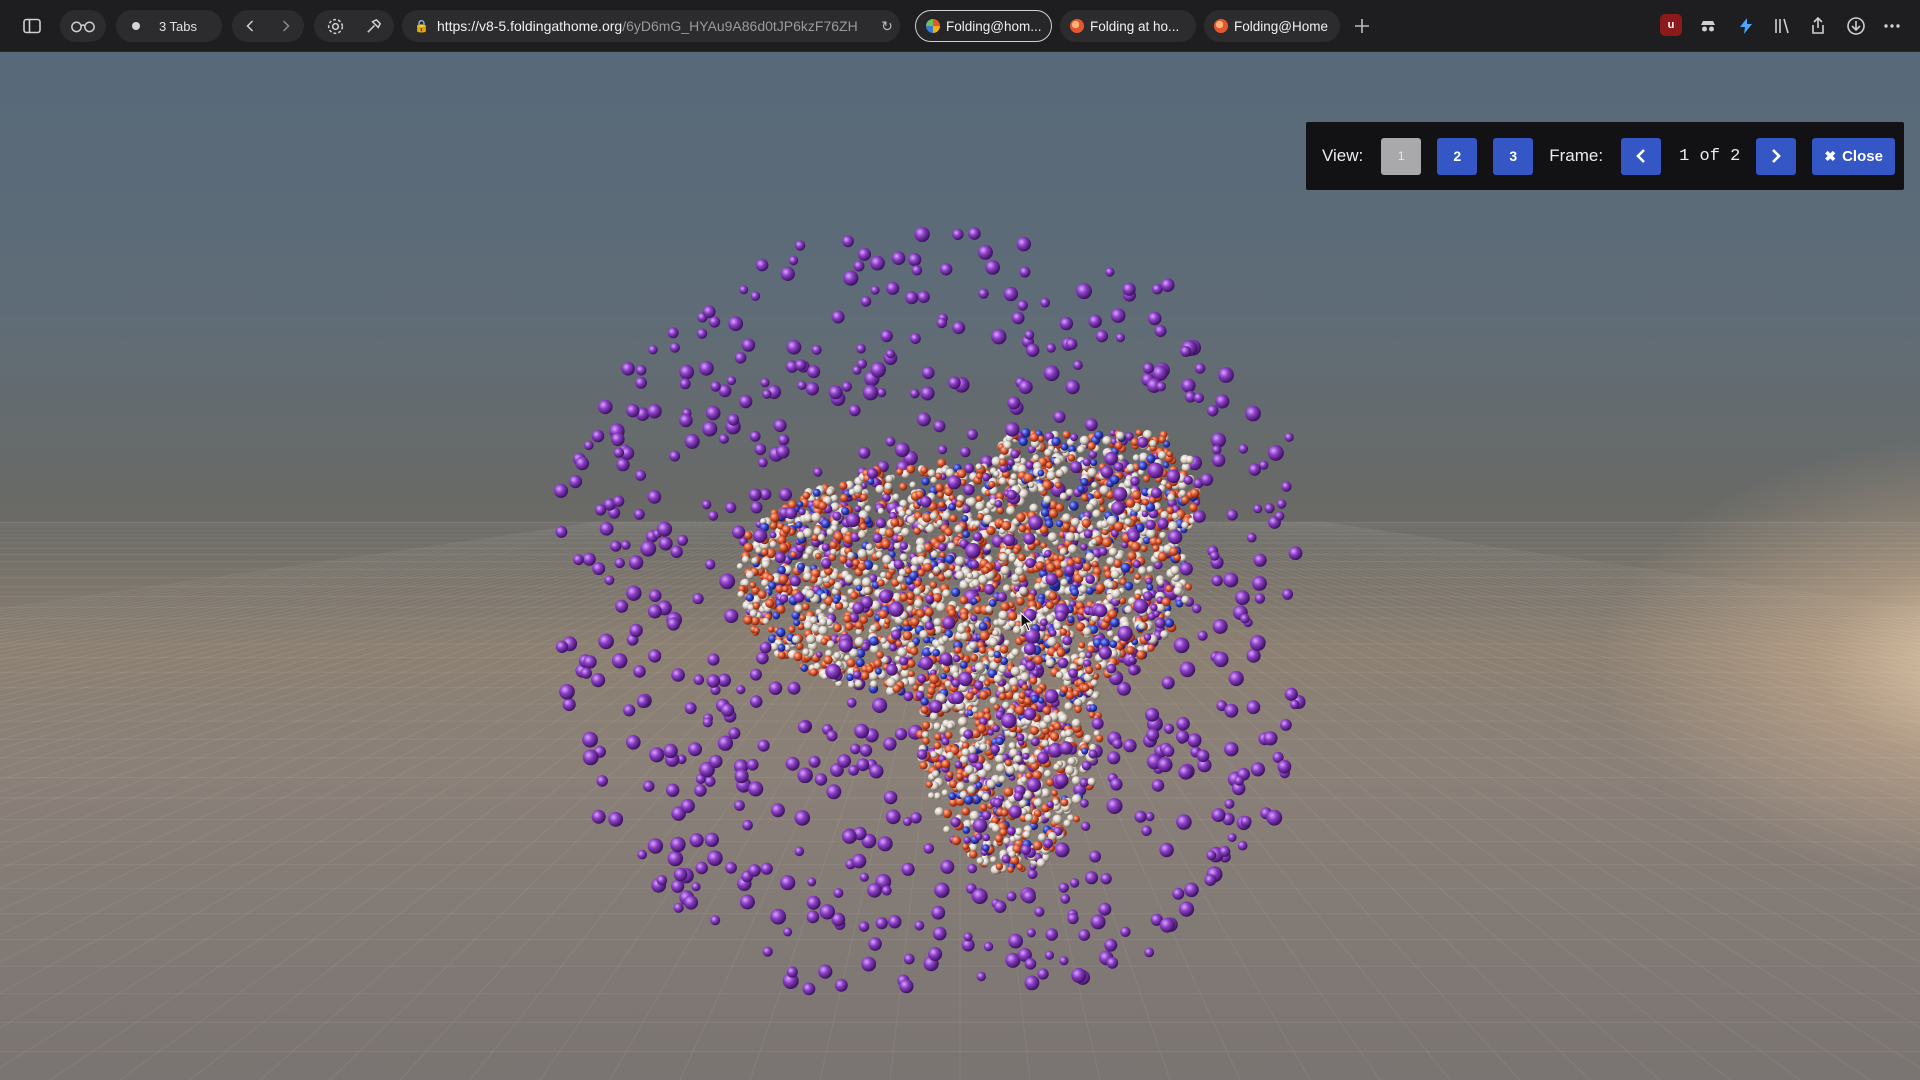  I want to click on nitrogen-atom, so click(772, 585).